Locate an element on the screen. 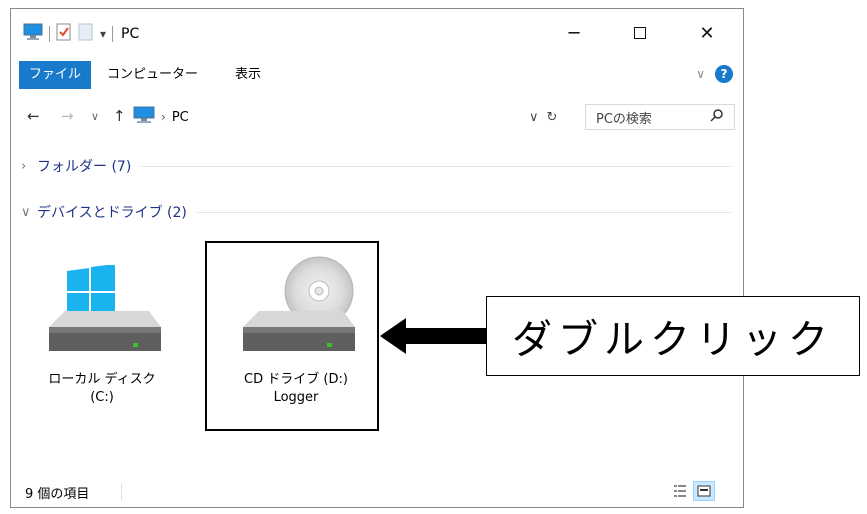  drive-item-local-disk: ローカル ディスク (C:) is located at coordinates (102, 335).